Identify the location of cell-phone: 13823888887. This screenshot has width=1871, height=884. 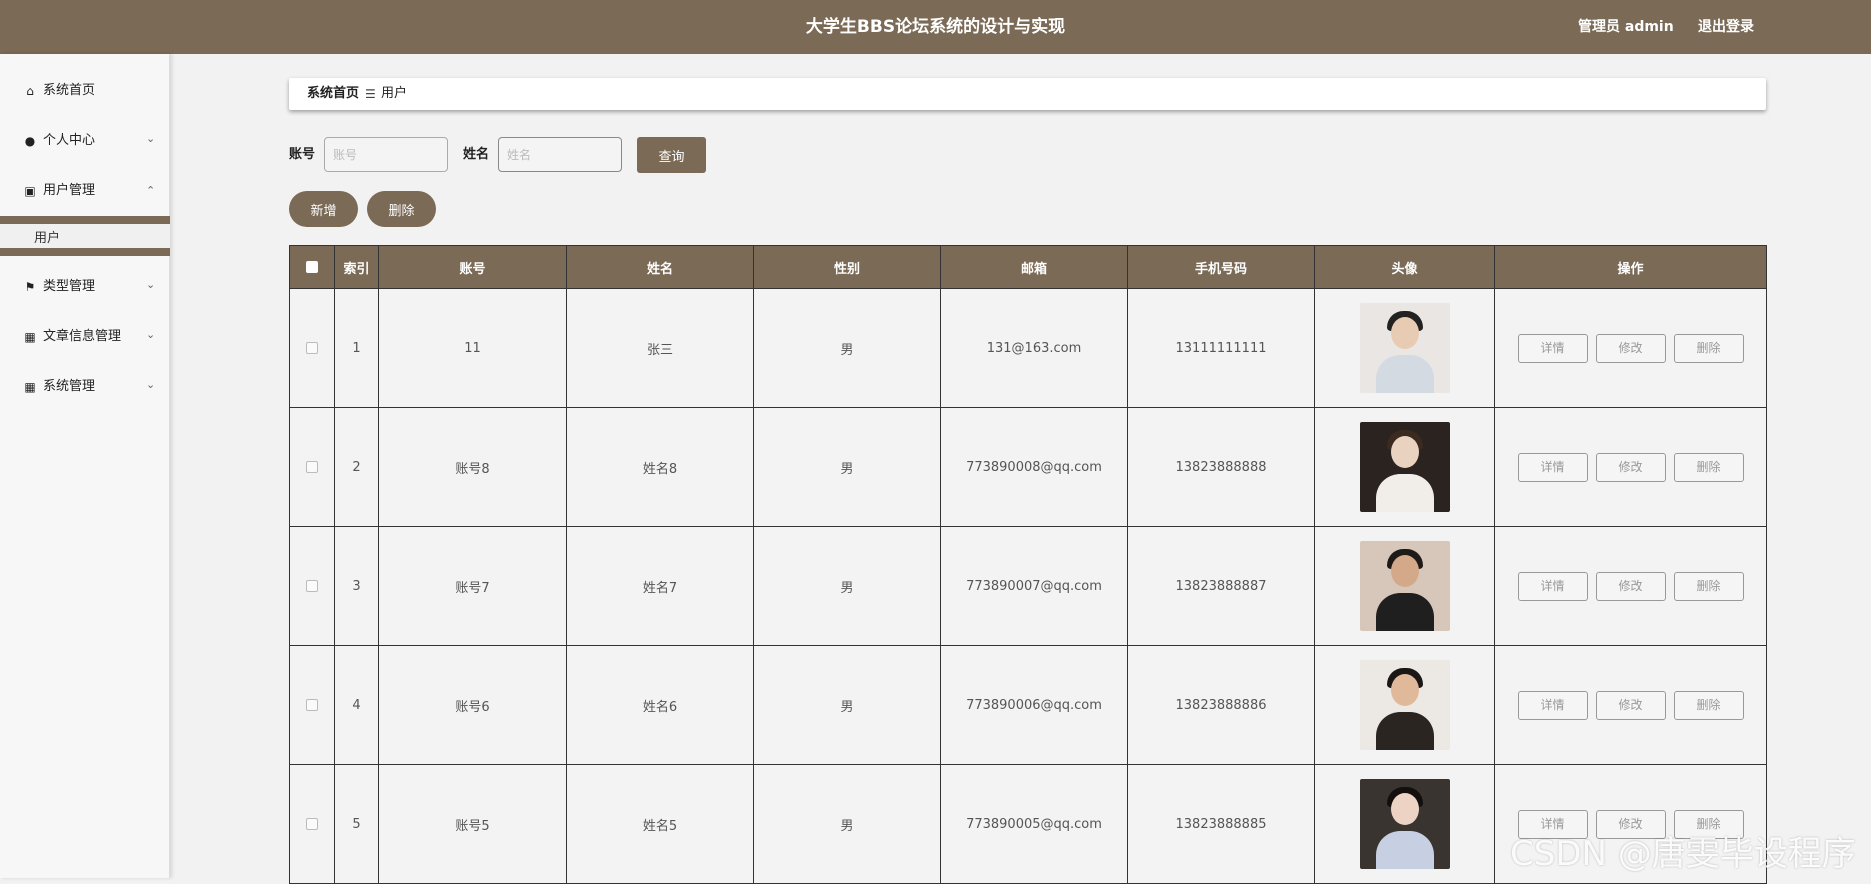
(1221, 586).